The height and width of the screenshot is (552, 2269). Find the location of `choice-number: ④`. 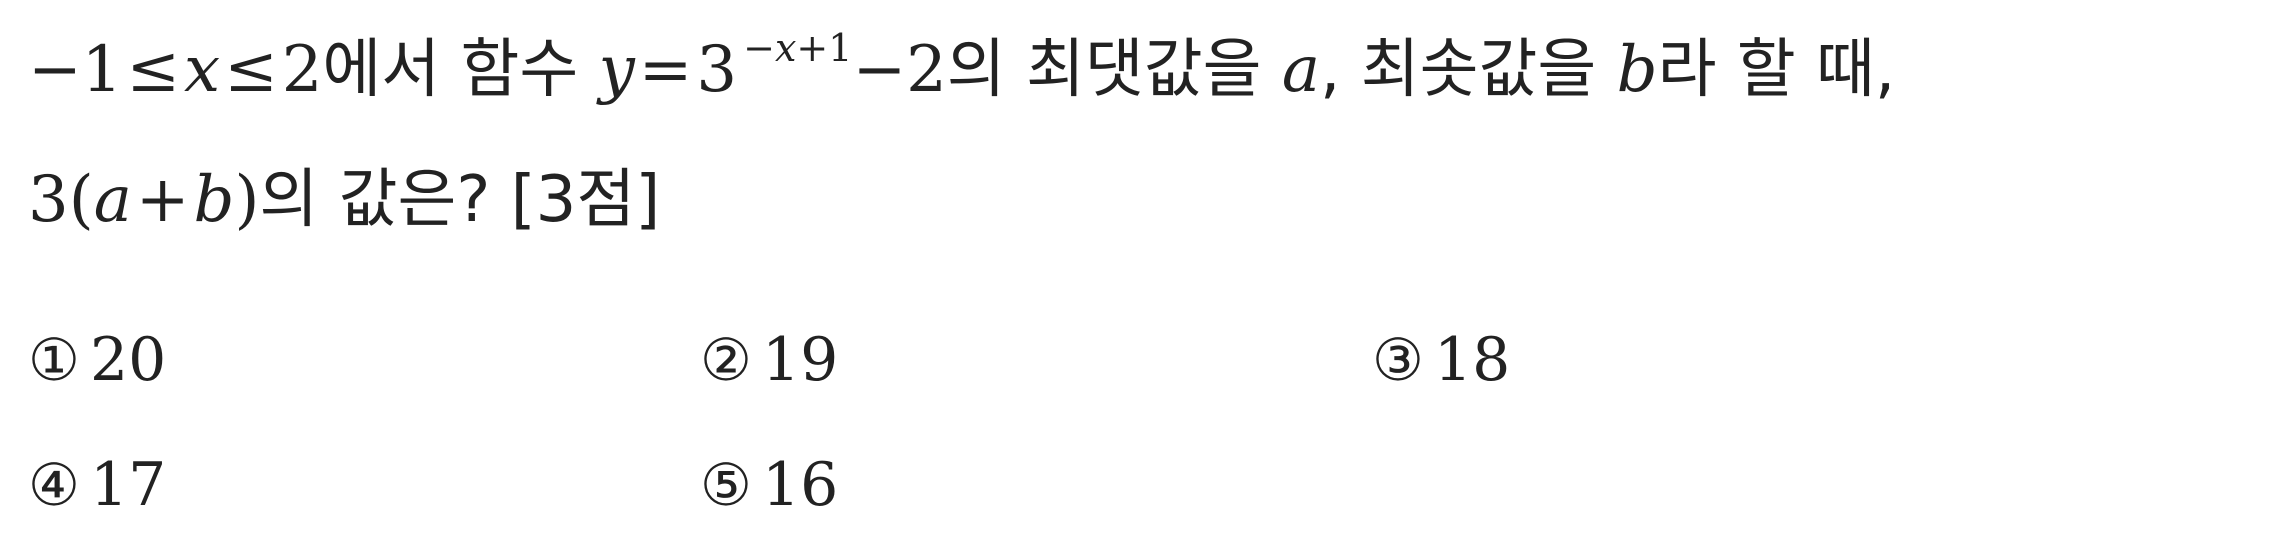

choice-number: ④ is located at coordinates (54, 485).